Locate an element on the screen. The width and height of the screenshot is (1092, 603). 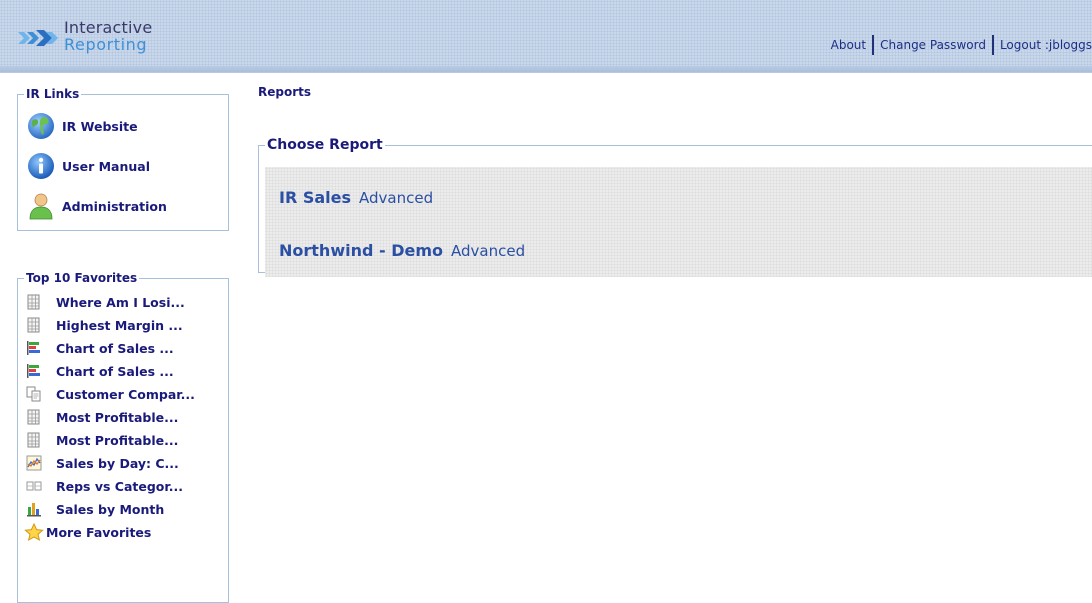
line-chart-icon is located at coordinates (34, 463).